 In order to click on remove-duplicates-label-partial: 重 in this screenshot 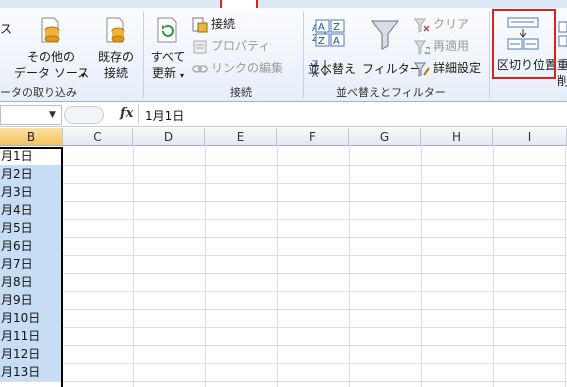, I will do `click(562, 65)`.